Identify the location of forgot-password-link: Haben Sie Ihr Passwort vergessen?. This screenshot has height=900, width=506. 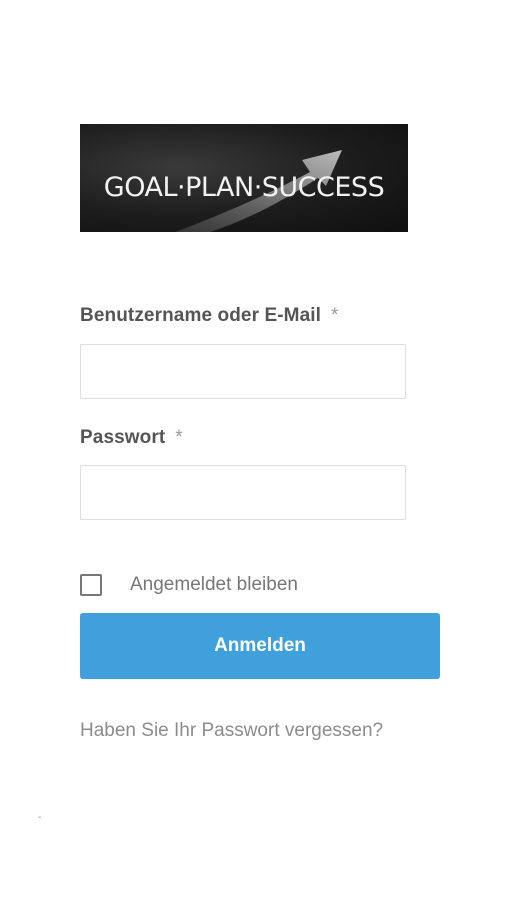
(231, 731).